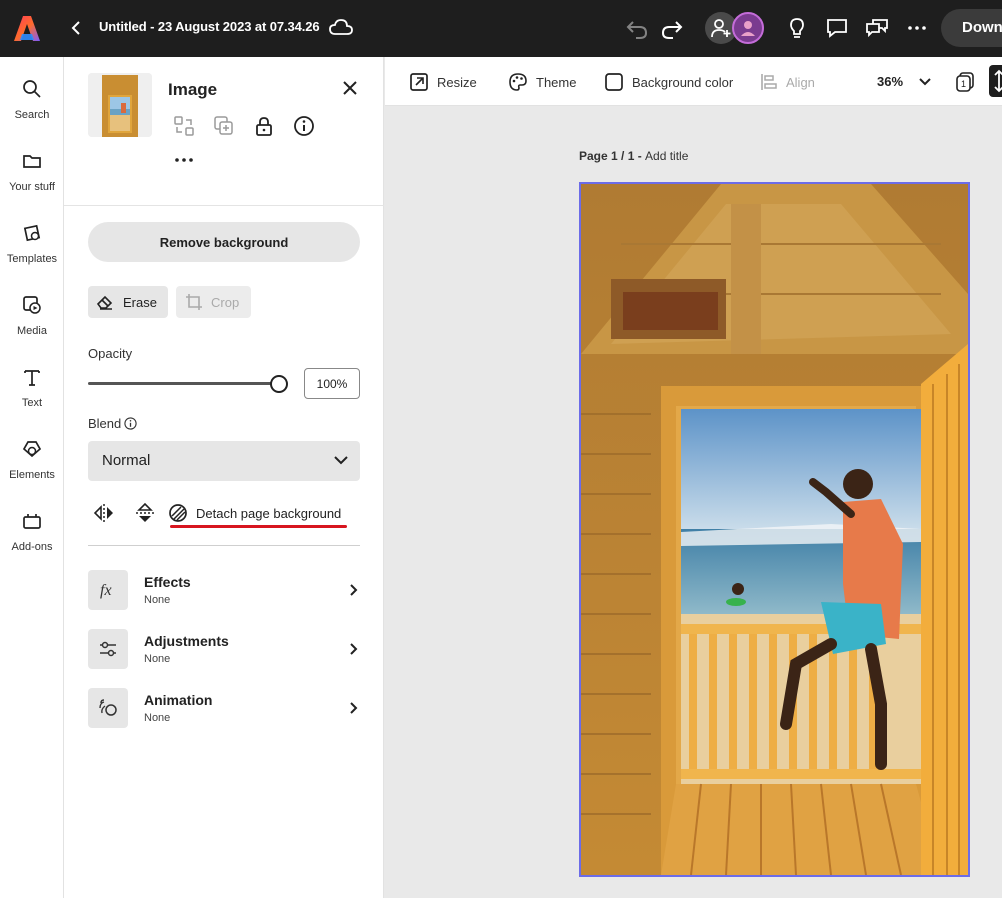 The height and width of the screenshot is (898, 1002). I want to click on color-swatch-icon, so click(614, 82).